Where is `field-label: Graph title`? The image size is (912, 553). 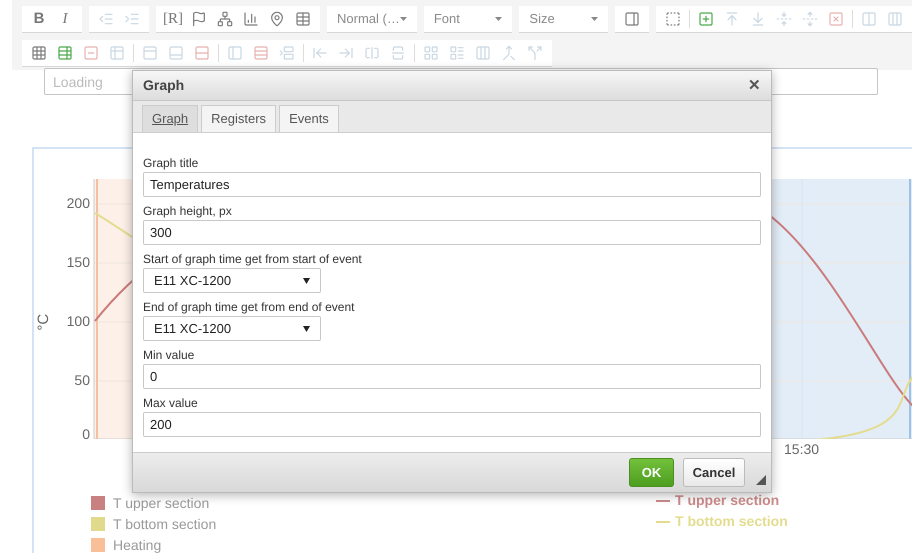 field-label: Graph title is located at coordinates (171, 163).